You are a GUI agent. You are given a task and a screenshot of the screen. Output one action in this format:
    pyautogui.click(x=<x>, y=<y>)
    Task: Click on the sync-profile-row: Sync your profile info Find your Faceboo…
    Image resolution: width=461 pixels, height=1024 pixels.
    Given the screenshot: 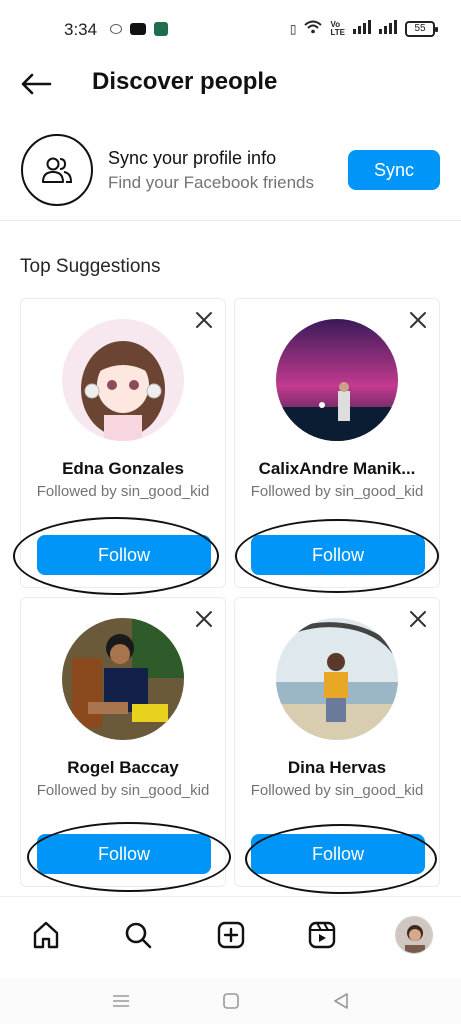 What is the action you would take?
    pyautogui.click(x=230, y=170)
    